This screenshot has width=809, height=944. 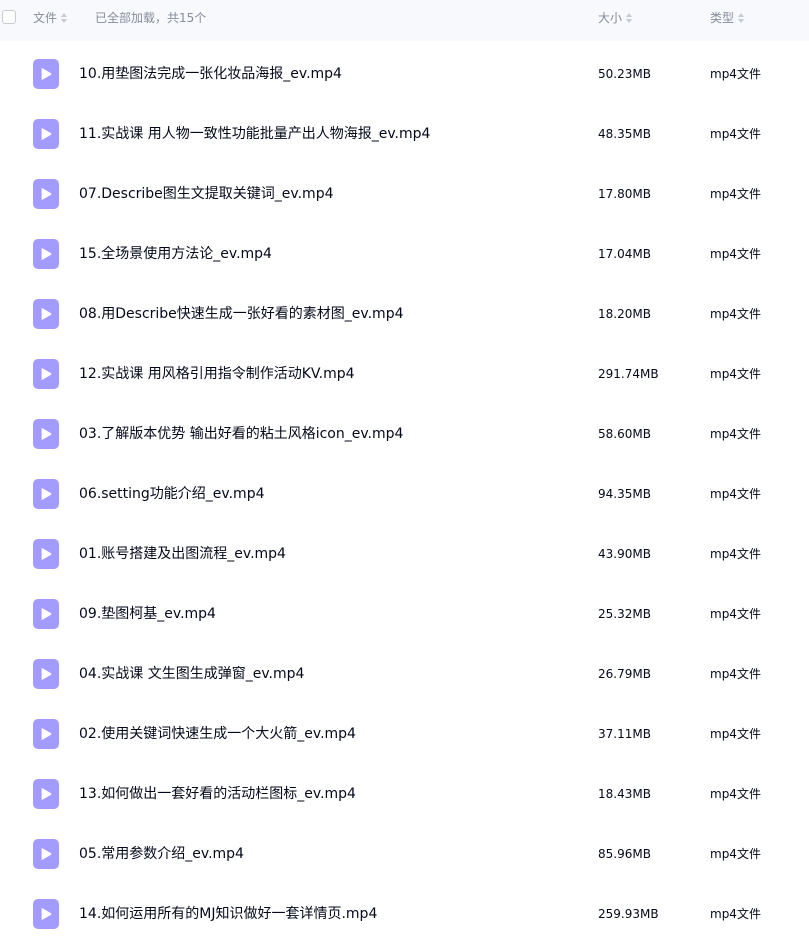 What do you see at coordinates (628, 374) in the screenshot?
I see `file-size: 291.74MB` at bounding box center [628, 374].